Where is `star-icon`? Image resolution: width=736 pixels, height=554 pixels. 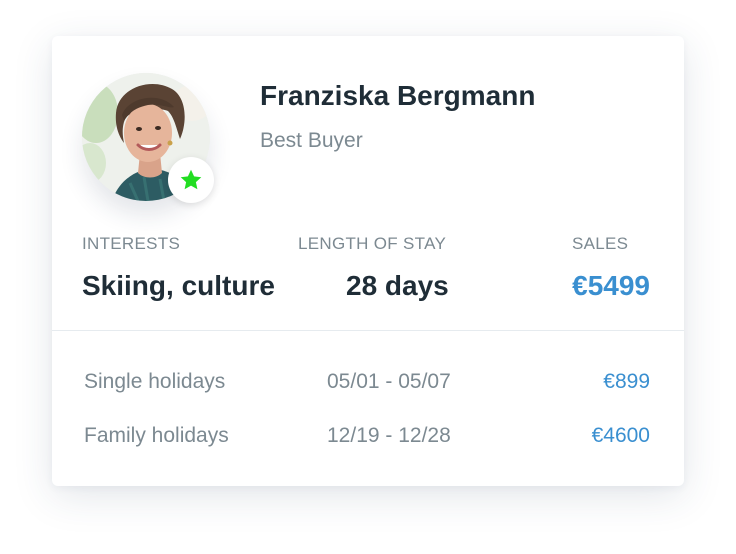 star-icon is located at coordinates (191, 179).